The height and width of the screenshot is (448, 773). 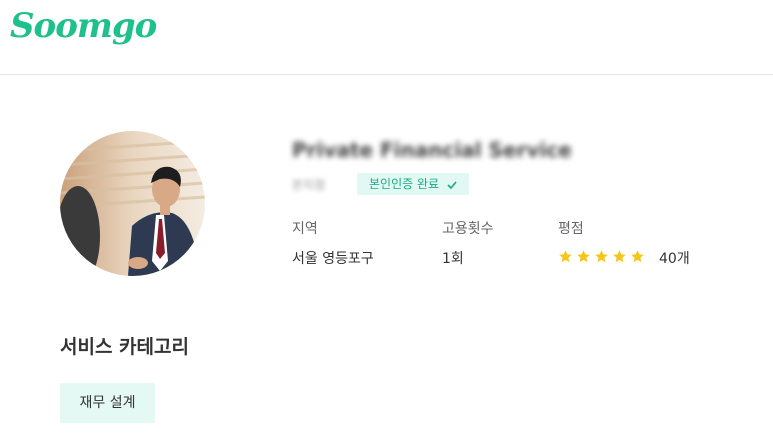 I want to click on verified-badge: 본인인증 완료, so click(x=413, y=184).